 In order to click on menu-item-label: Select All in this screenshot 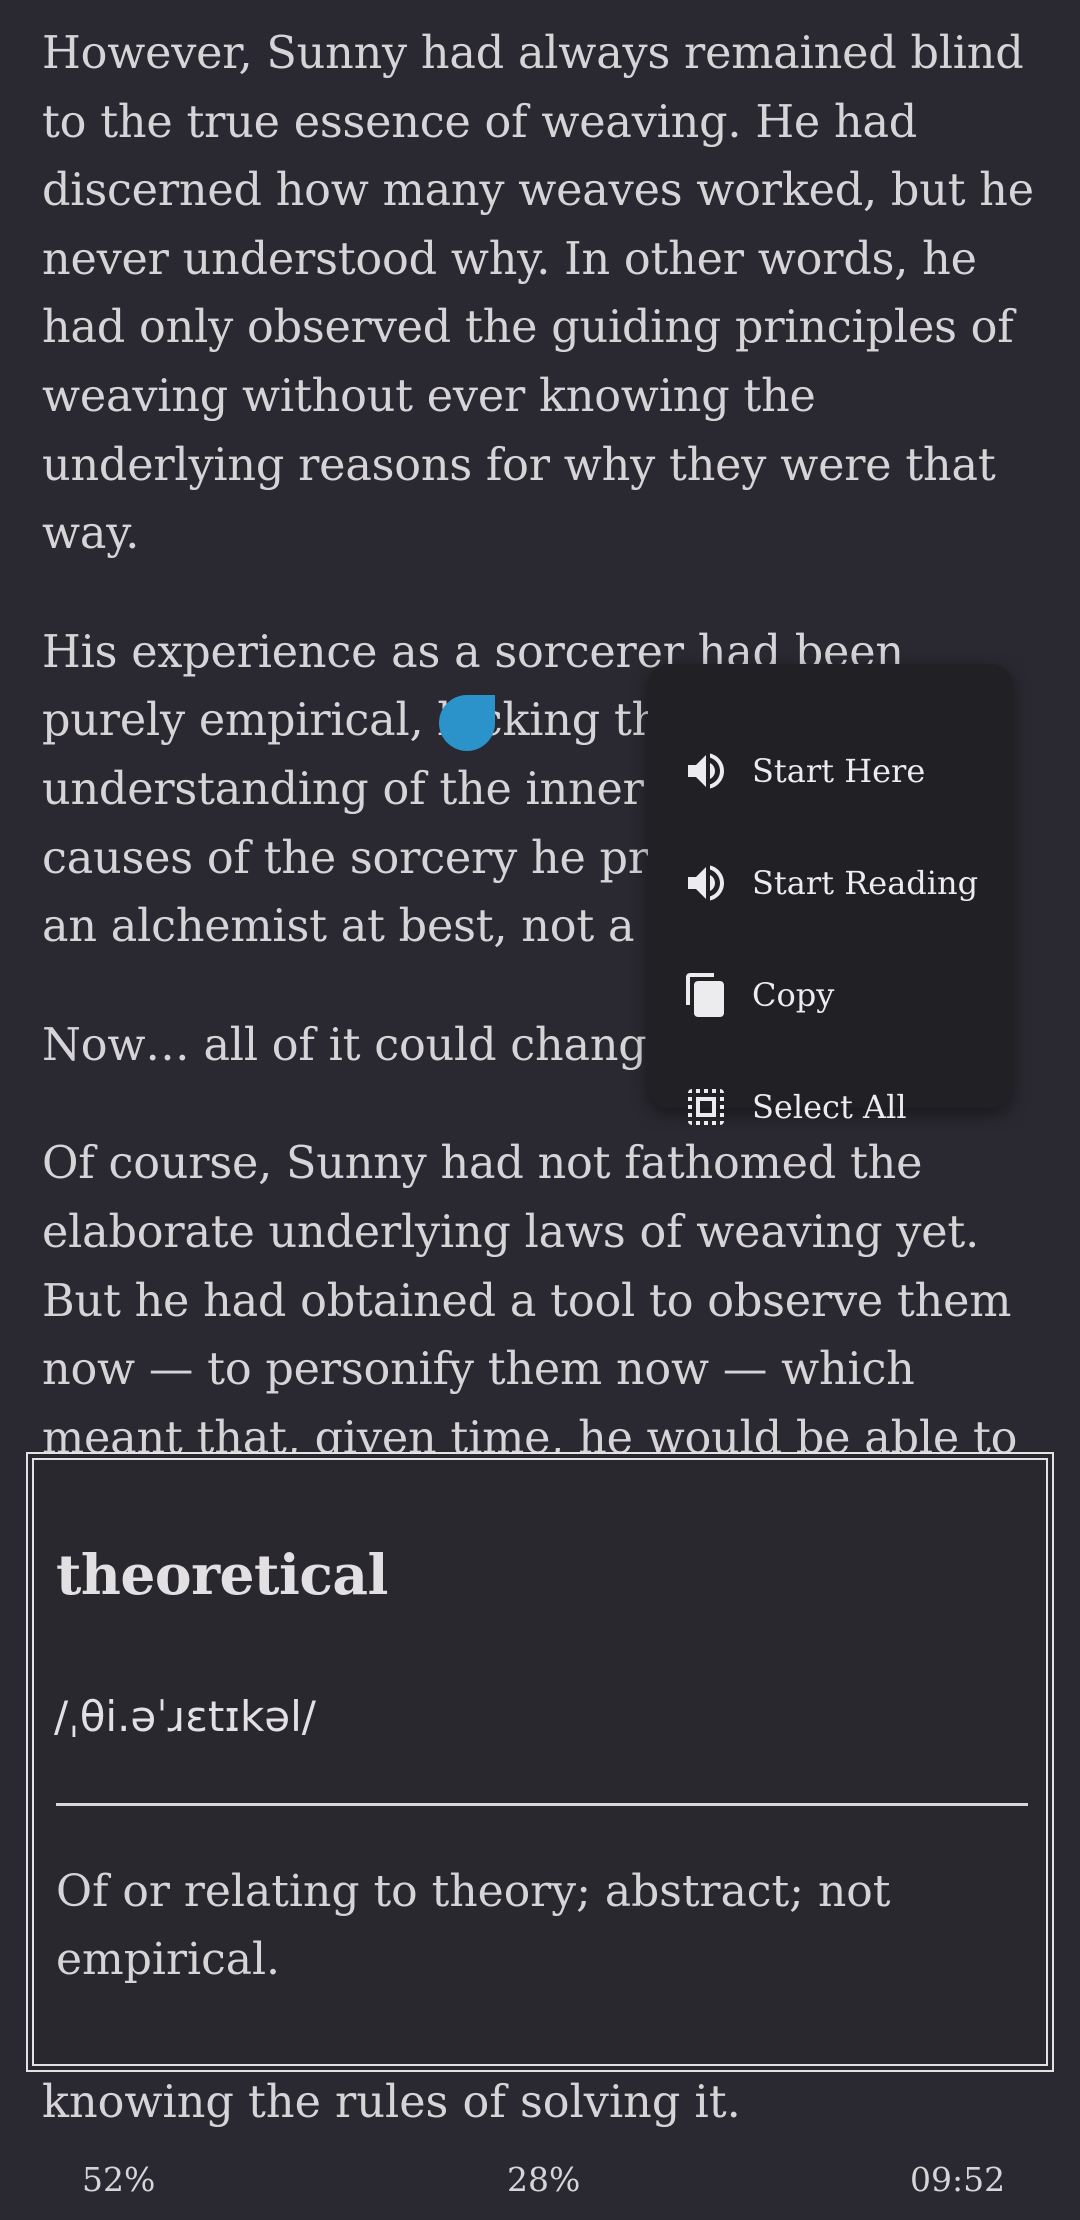, I will do `click(829, 1107)`.